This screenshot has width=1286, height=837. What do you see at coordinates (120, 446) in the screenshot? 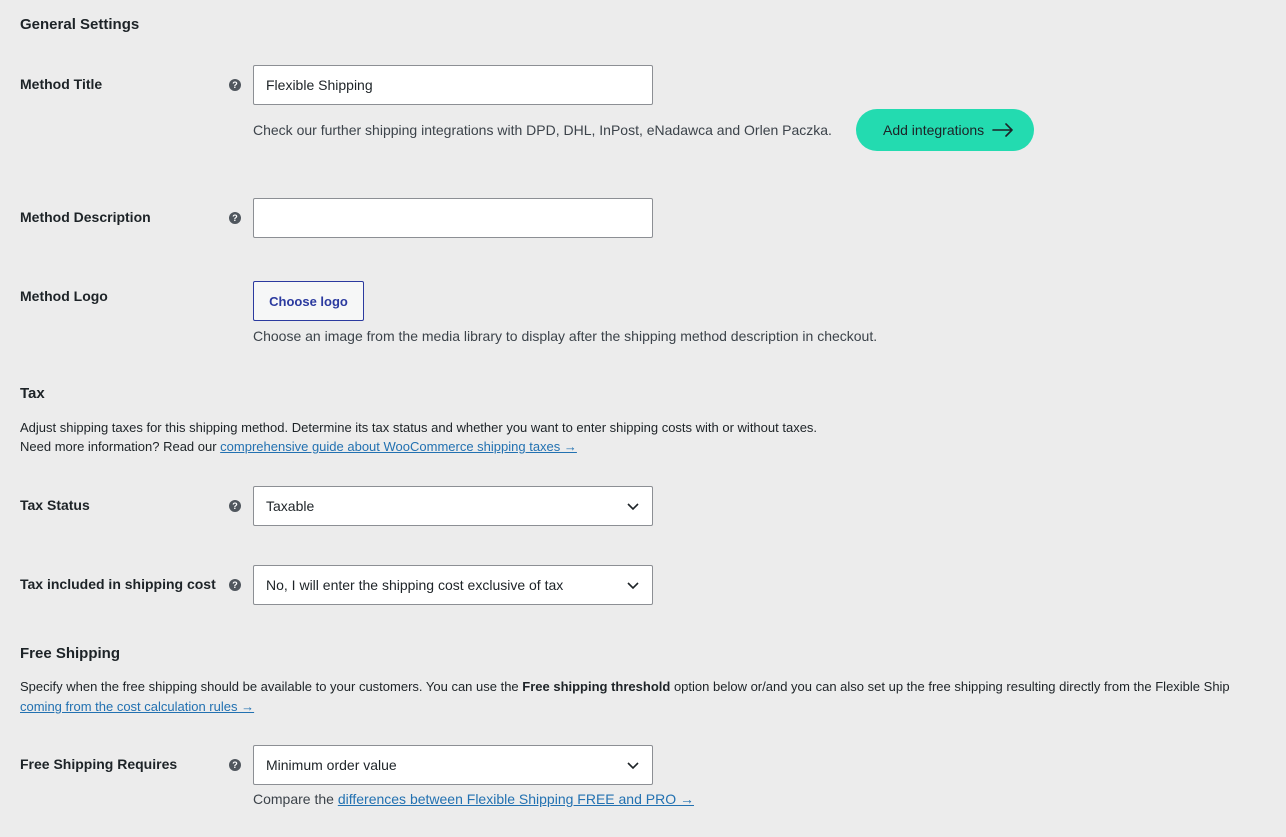
I see `tax-intro-prefix: Need more information? Read our` at bounding box center [120, 446].